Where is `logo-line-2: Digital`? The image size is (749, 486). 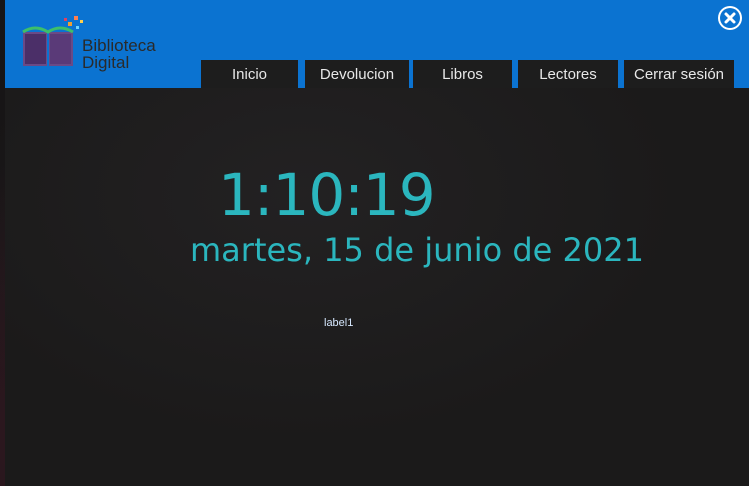 logo-line-2: Digital is located at coordinates (106, 62).